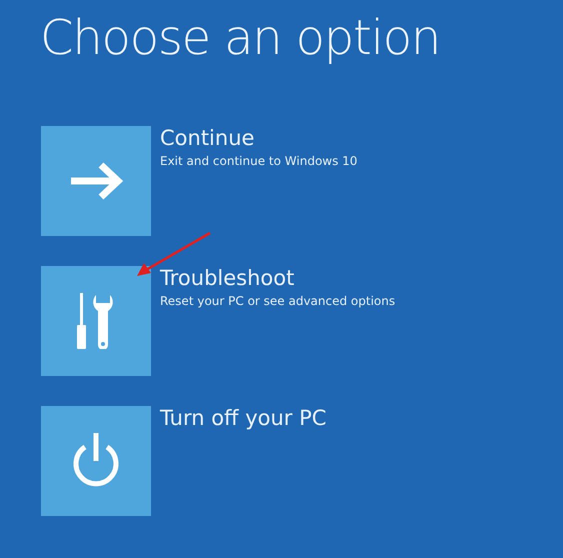 The image size is (563, 558). I want to click on right-arrow-icon, so click(96, 181).